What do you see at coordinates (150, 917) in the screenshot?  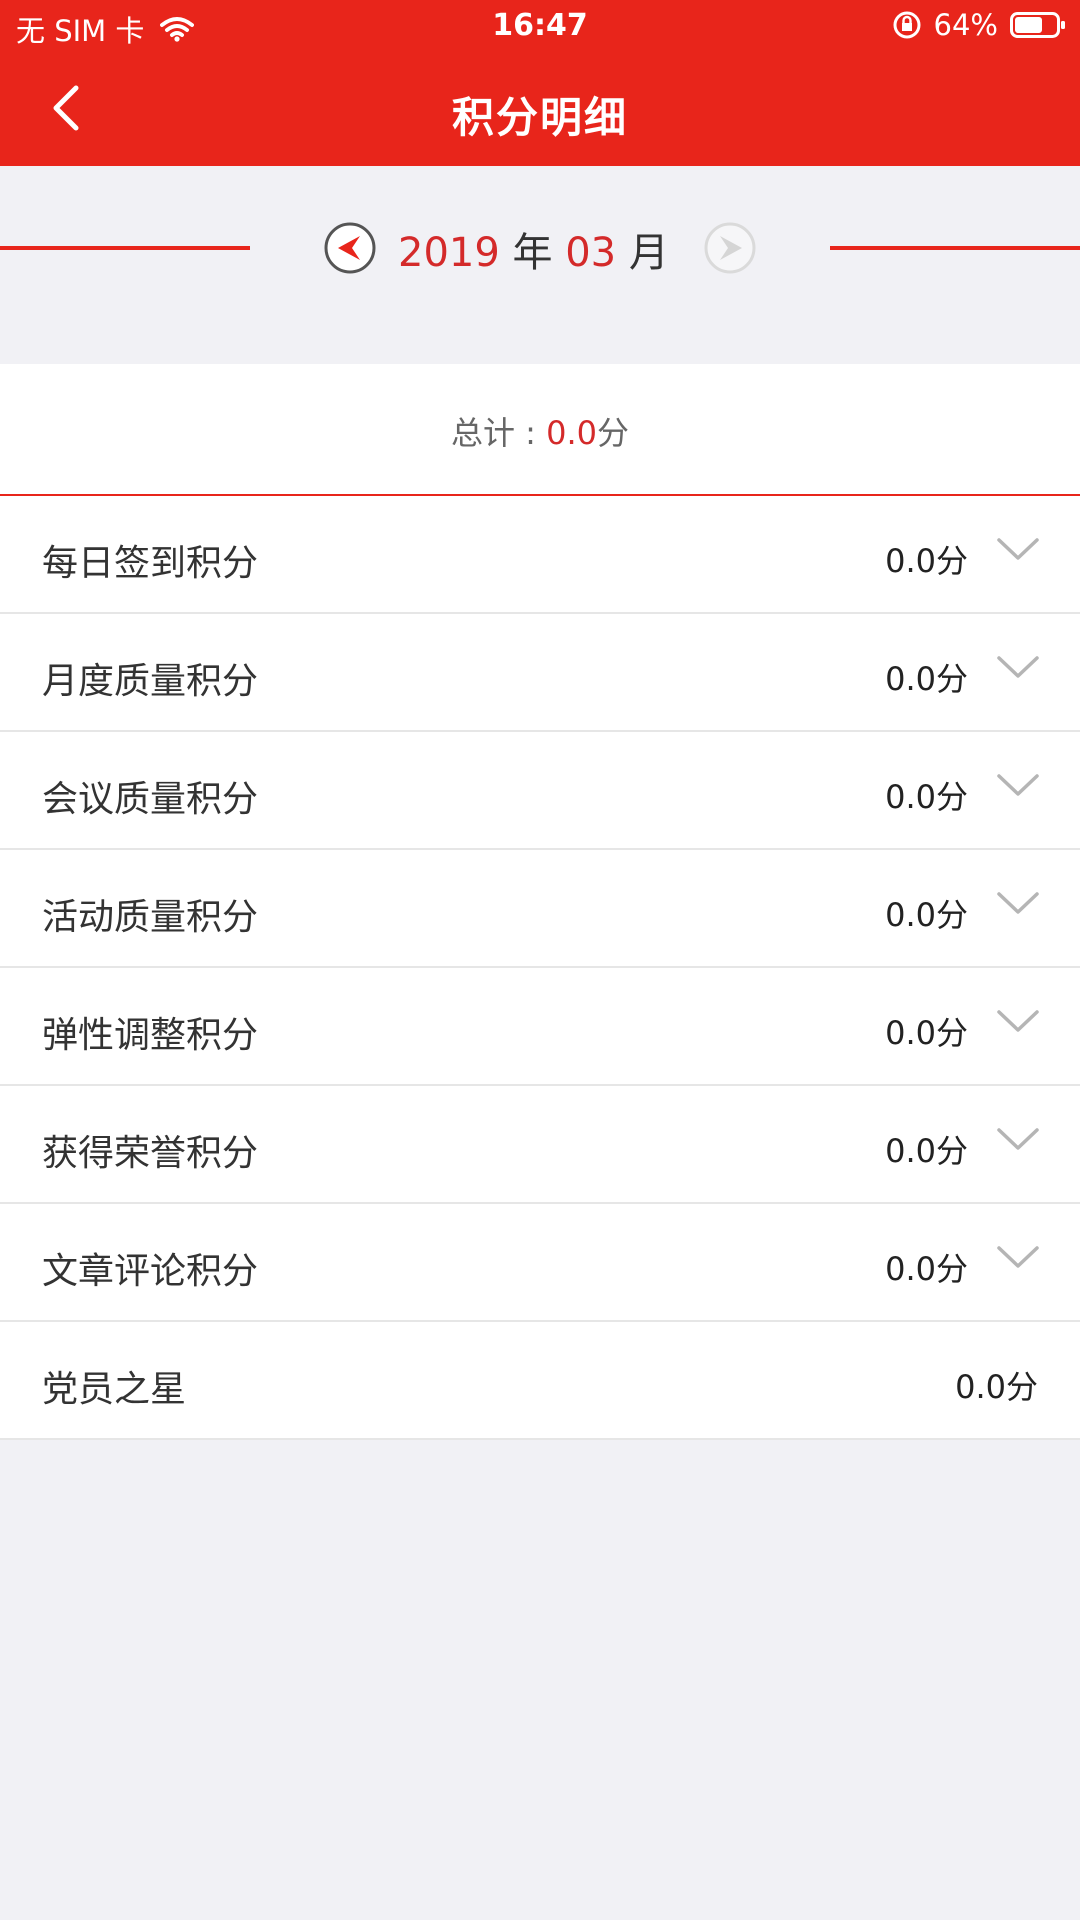 I see `item-label: 活动质量积分` at bounding box center [150, 917].